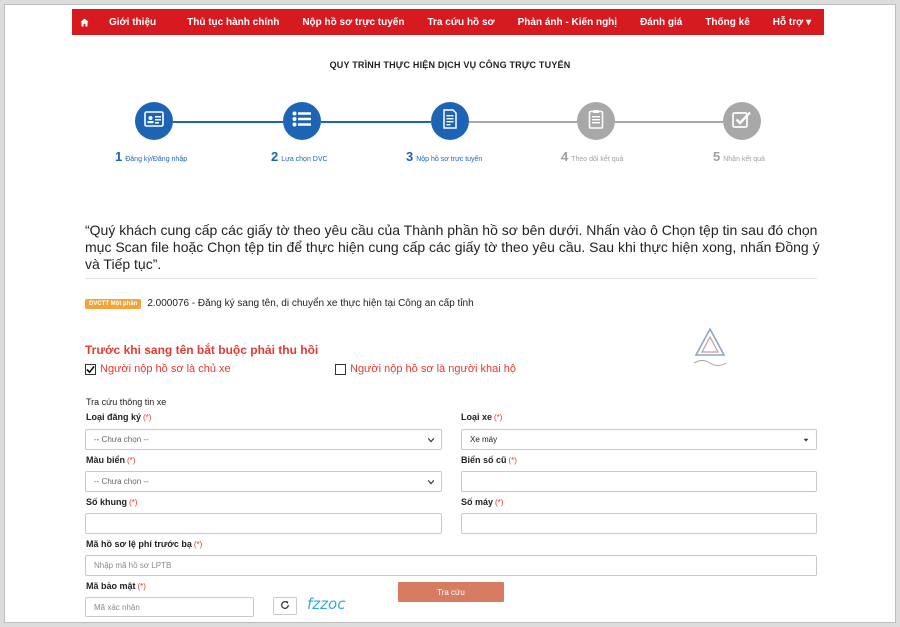  I want to click on vehicle-type-select: Xe máy, so click(639, 439).